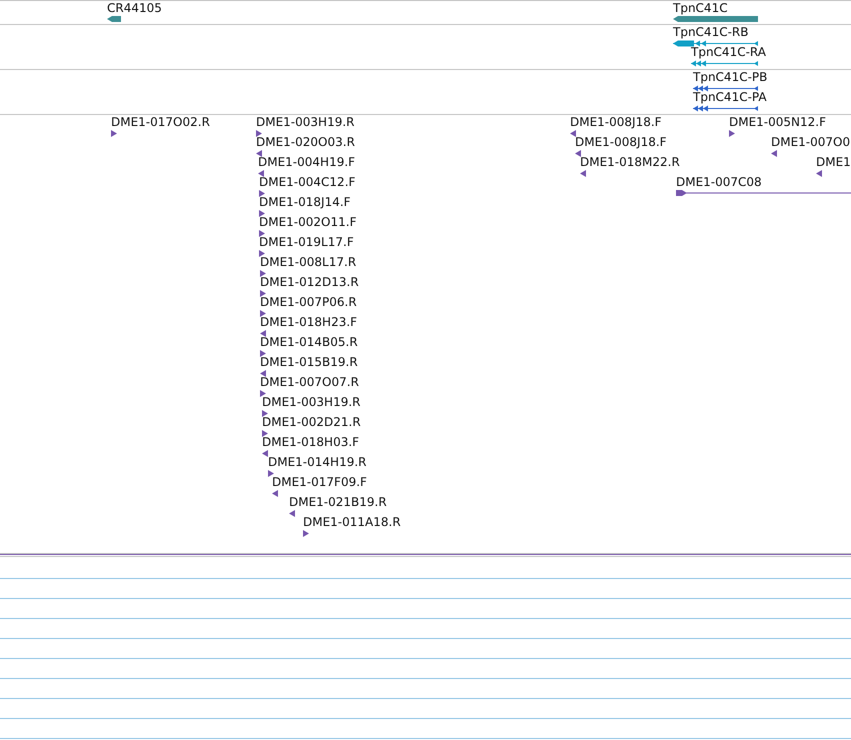 The height and width of the screenshot is (740, 851). Describe the element at coordinates (730, 97) in the screenshot. I see `feature-label: TpnC41C-PA` at that location.